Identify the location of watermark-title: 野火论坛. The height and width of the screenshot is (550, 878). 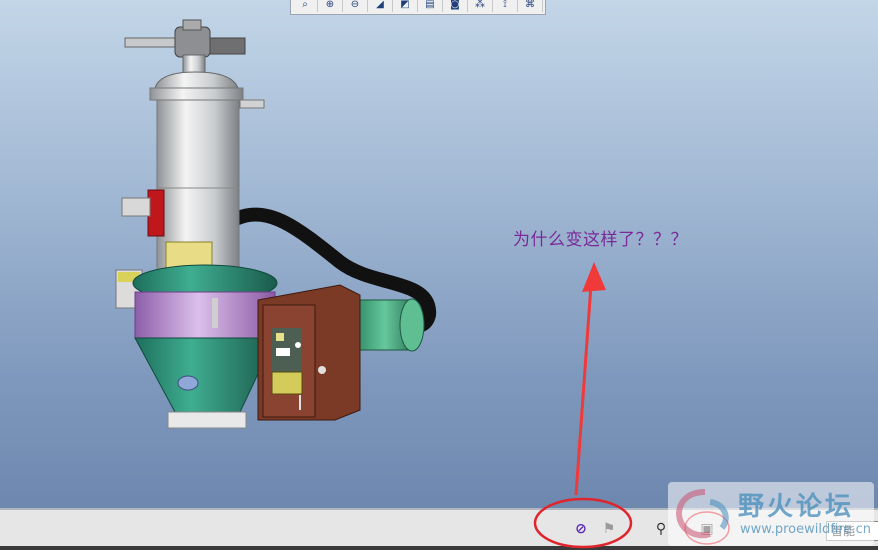
(796, 507).